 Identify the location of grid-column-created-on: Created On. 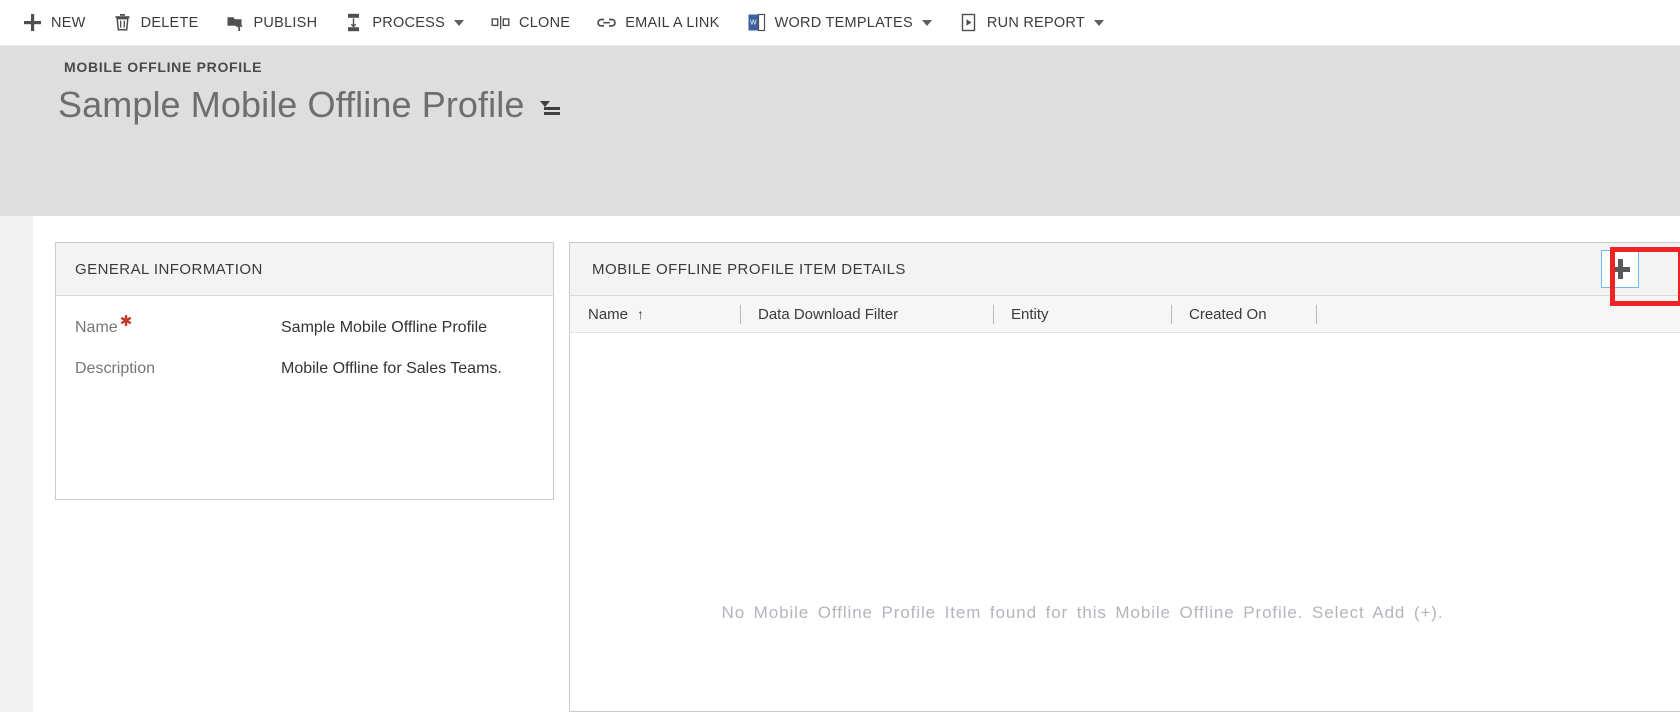
(1243, 314).